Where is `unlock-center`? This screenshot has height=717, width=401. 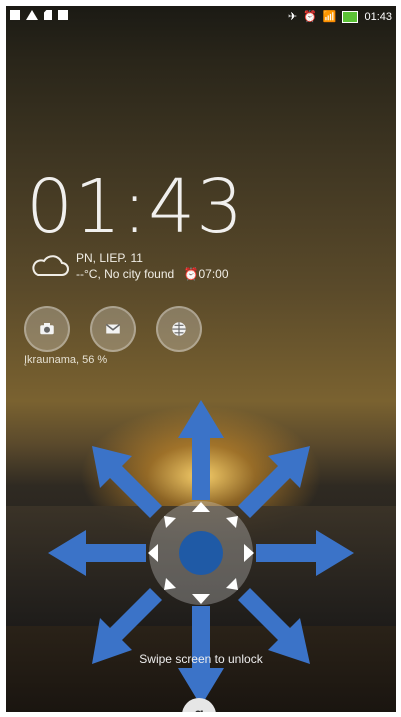 unlock-center is located at coordinates (201, 553).